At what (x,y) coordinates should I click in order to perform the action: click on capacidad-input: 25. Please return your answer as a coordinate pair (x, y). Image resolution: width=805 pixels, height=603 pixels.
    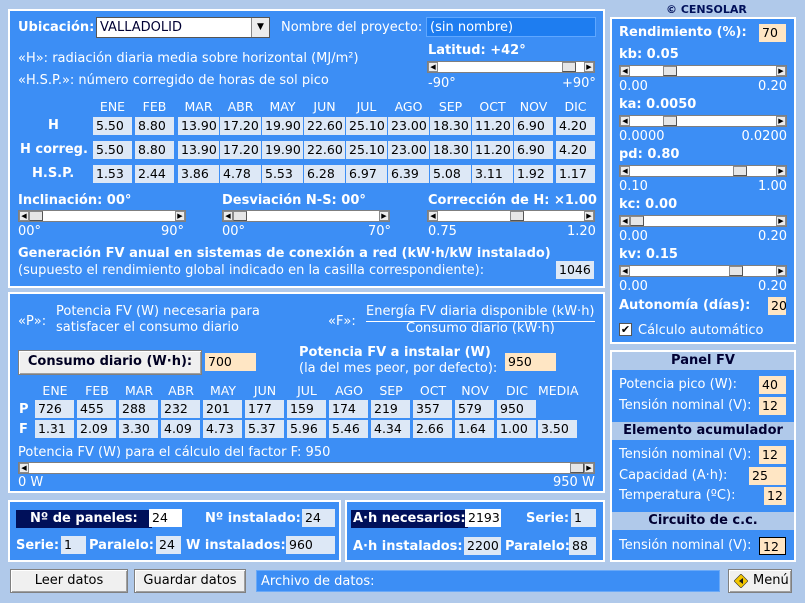
    Looking at the image, I should click on (767, 476).